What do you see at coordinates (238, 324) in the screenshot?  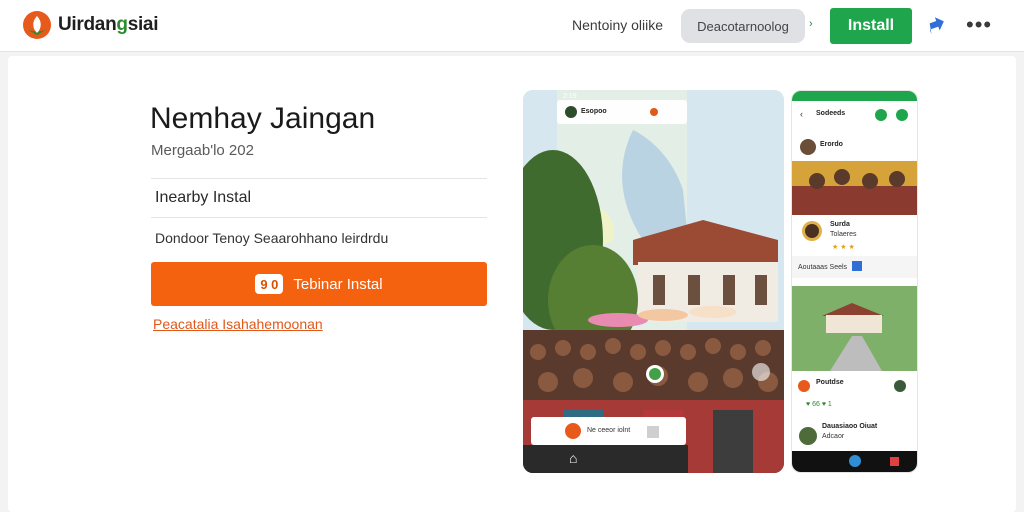 I see `secondary-link: Peacatalia Isahahemoonan` at bounding box center [238, 324].